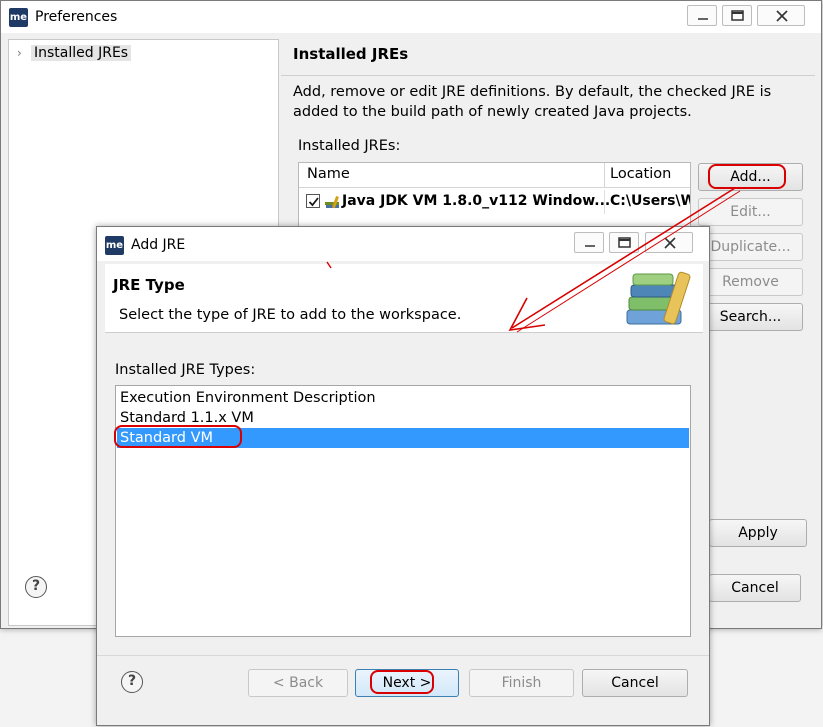 This screenshot has width=823, height=727. Describe the element at coordinates (403, 418) in the screenshot. I see `list-item-standard-11x-vm: Standard 1.1.x VM` at that location.